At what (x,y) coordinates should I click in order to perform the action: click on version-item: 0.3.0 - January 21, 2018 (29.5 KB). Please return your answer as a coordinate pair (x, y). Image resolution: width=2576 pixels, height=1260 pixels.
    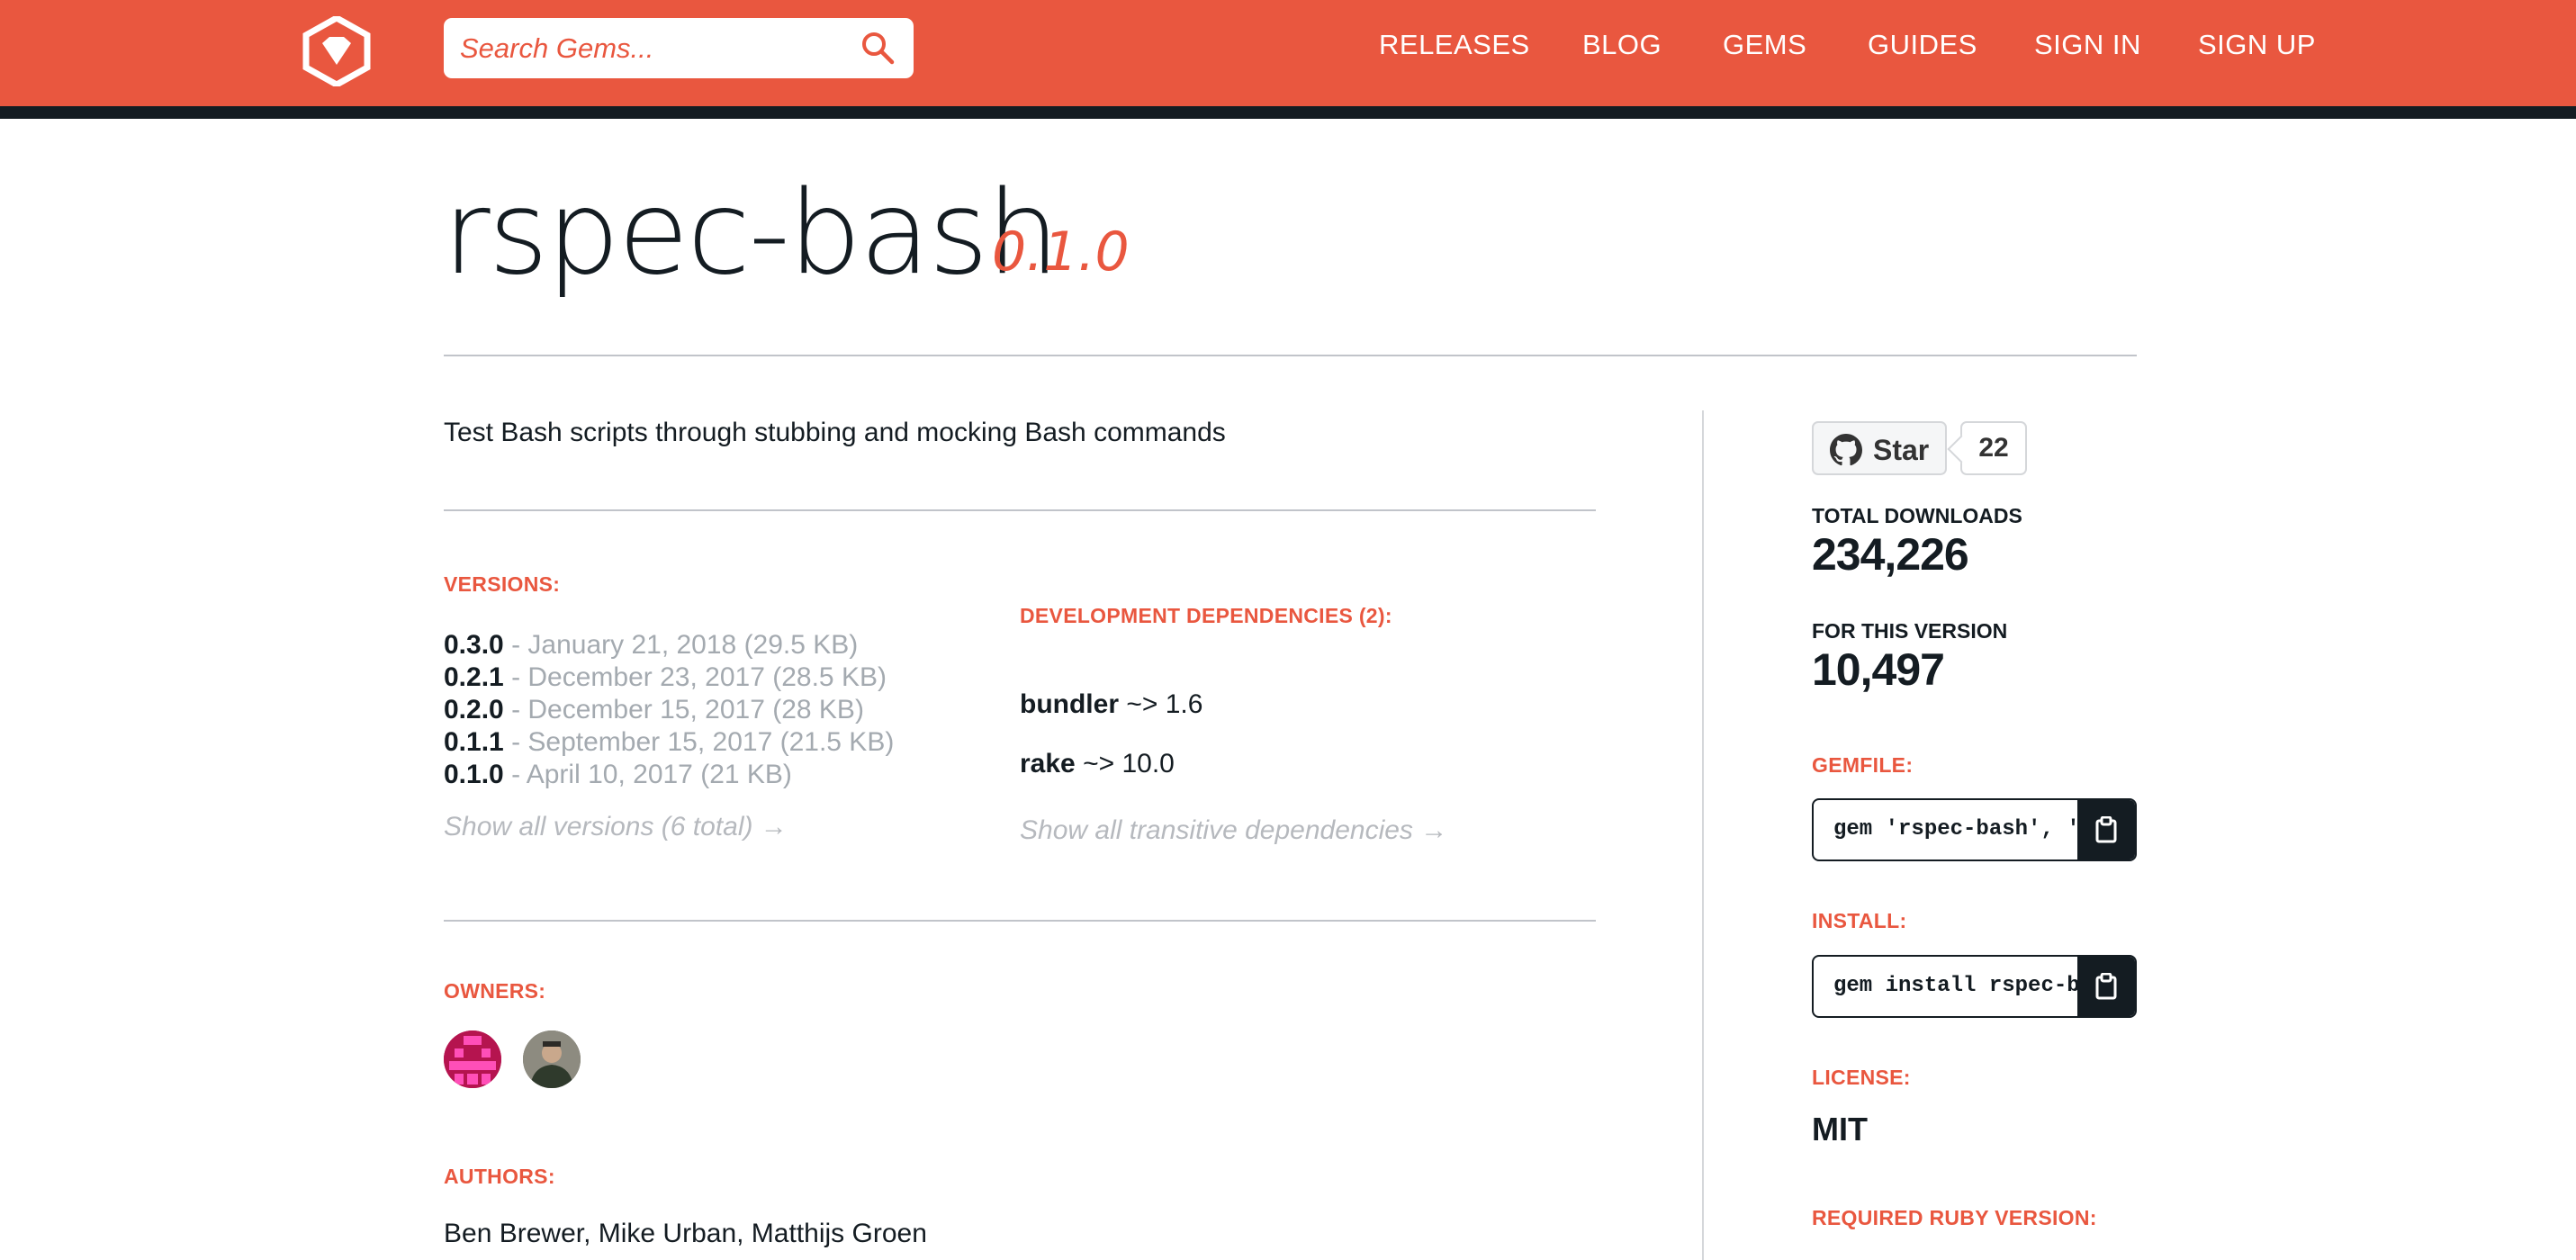
    Looking at the image, I should click on (651, 646).